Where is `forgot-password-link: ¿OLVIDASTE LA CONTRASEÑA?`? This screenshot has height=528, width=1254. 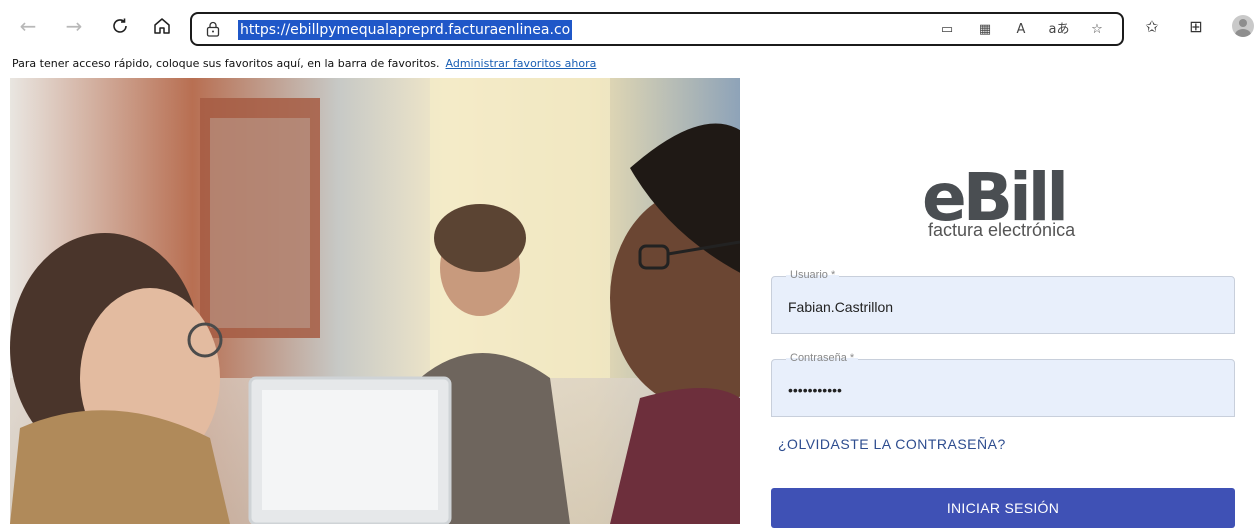
forgot-password-link: ¿OLVIDASTE LA CONTRASEÑA? is located at coordinates (892, 444).